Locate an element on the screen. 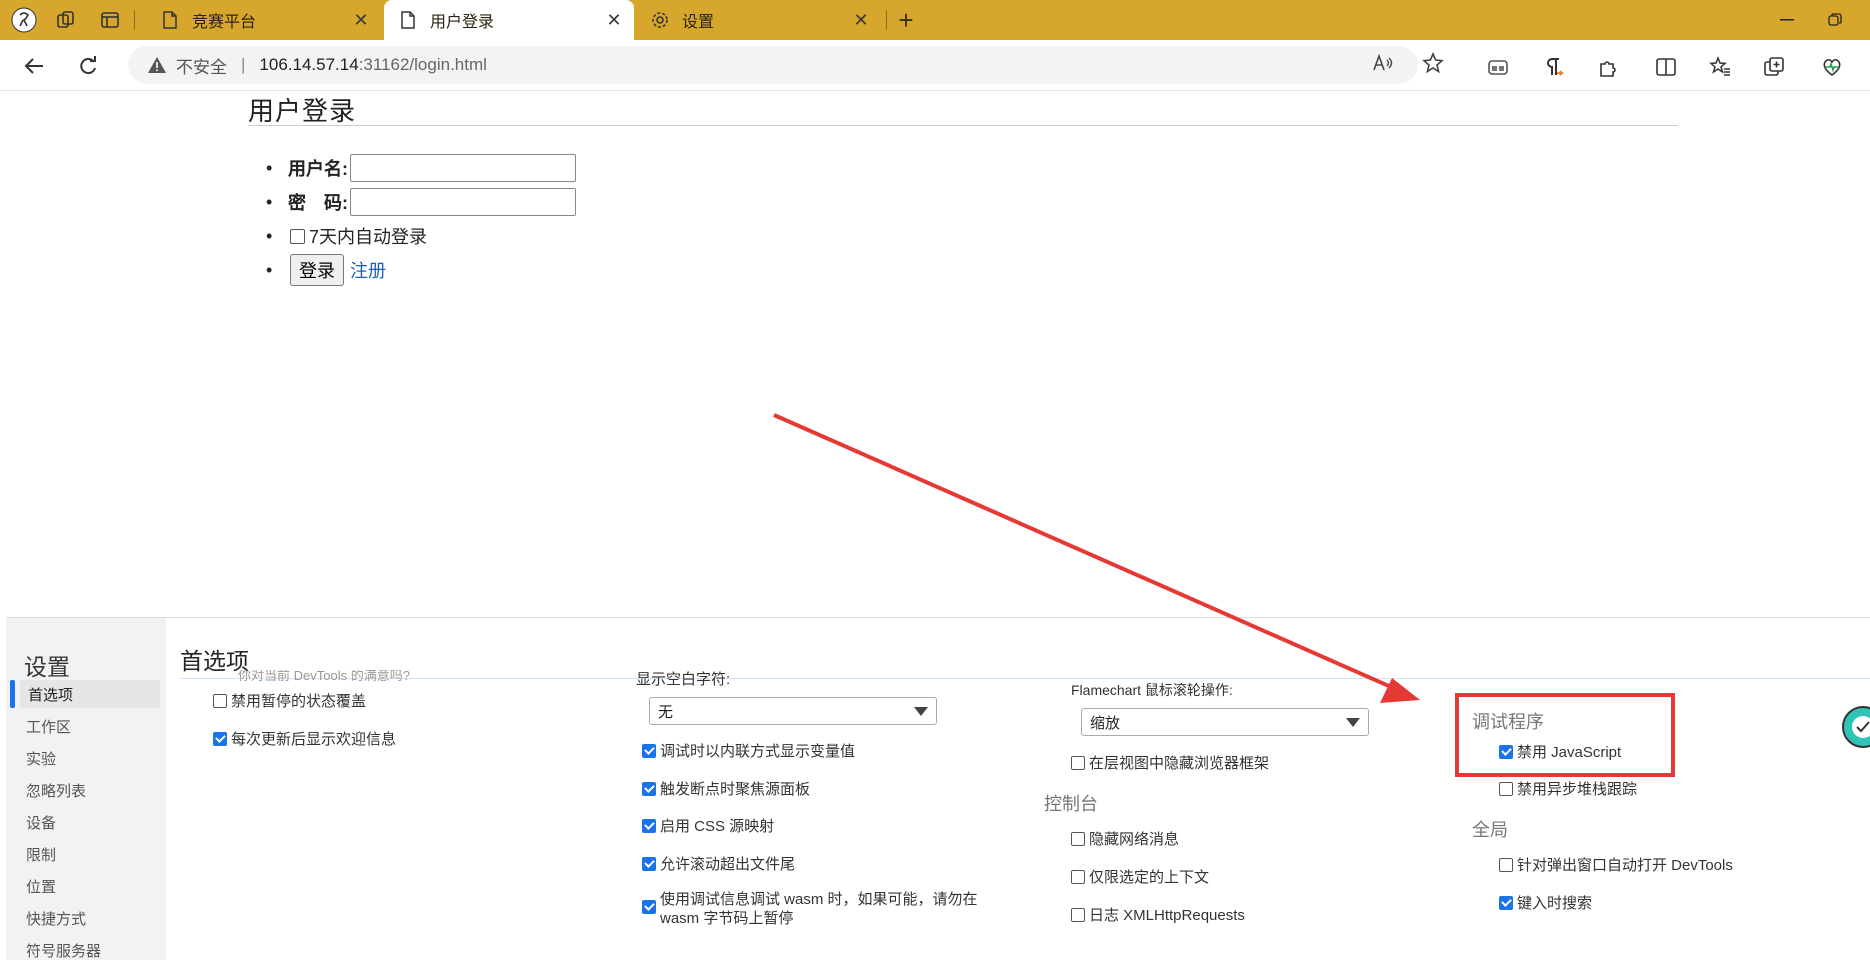 This screenshot has height=964, width=1870. sidebar-item-ignore-list: 忽略列表 is located at coordinates (90, 790).